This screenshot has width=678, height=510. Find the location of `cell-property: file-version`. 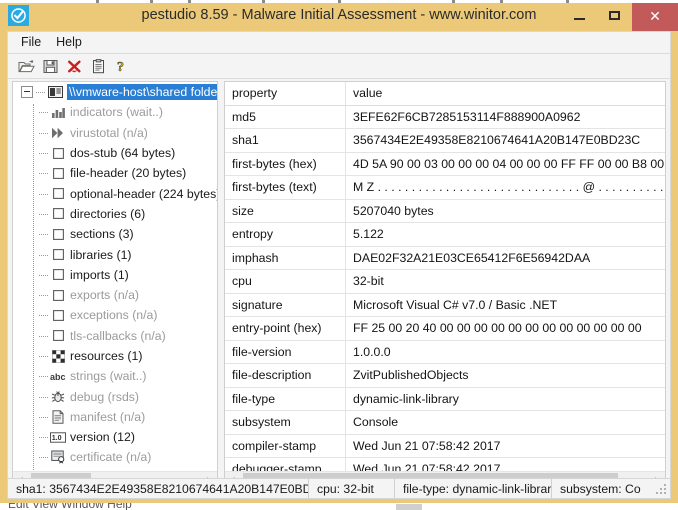

cell-property: file-version is located at coordinates (285, 351).